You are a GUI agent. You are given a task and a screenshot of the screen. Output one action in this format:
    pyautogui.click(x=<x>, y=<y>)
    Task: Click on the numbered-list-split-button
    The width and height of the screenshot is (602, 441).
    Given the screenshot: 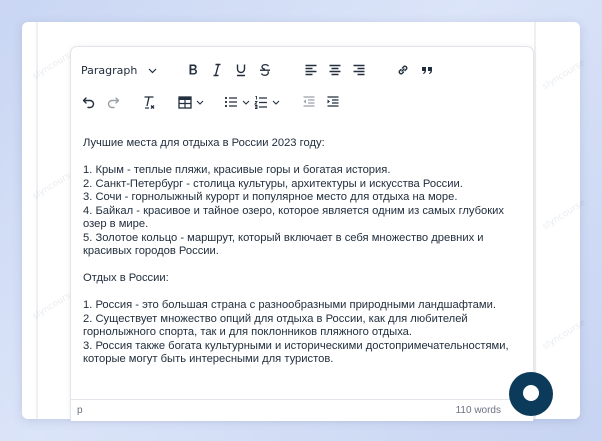 What is the action you would take?
    pyautogui.click(x=266, y=102)
    